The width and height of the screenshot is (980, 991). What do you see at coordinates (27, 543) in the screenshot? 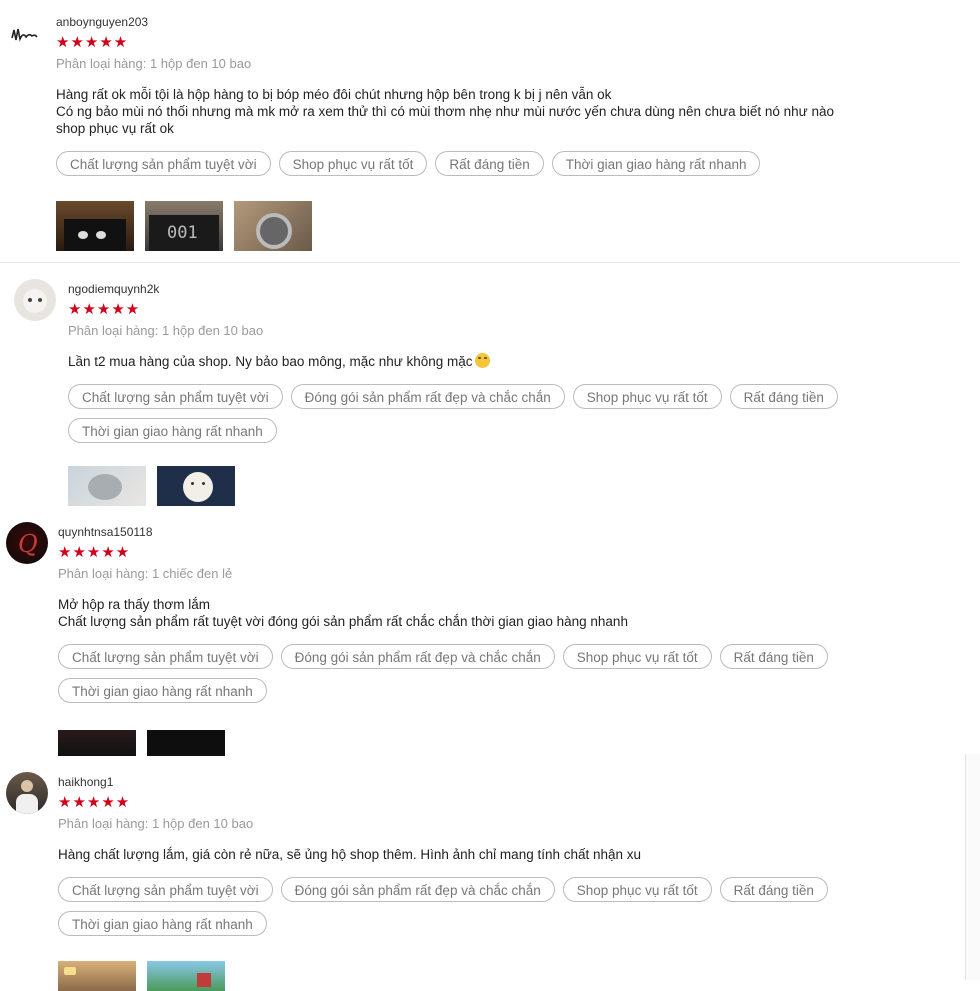
I see `avatar: Q` at bounding box center [27, 543].